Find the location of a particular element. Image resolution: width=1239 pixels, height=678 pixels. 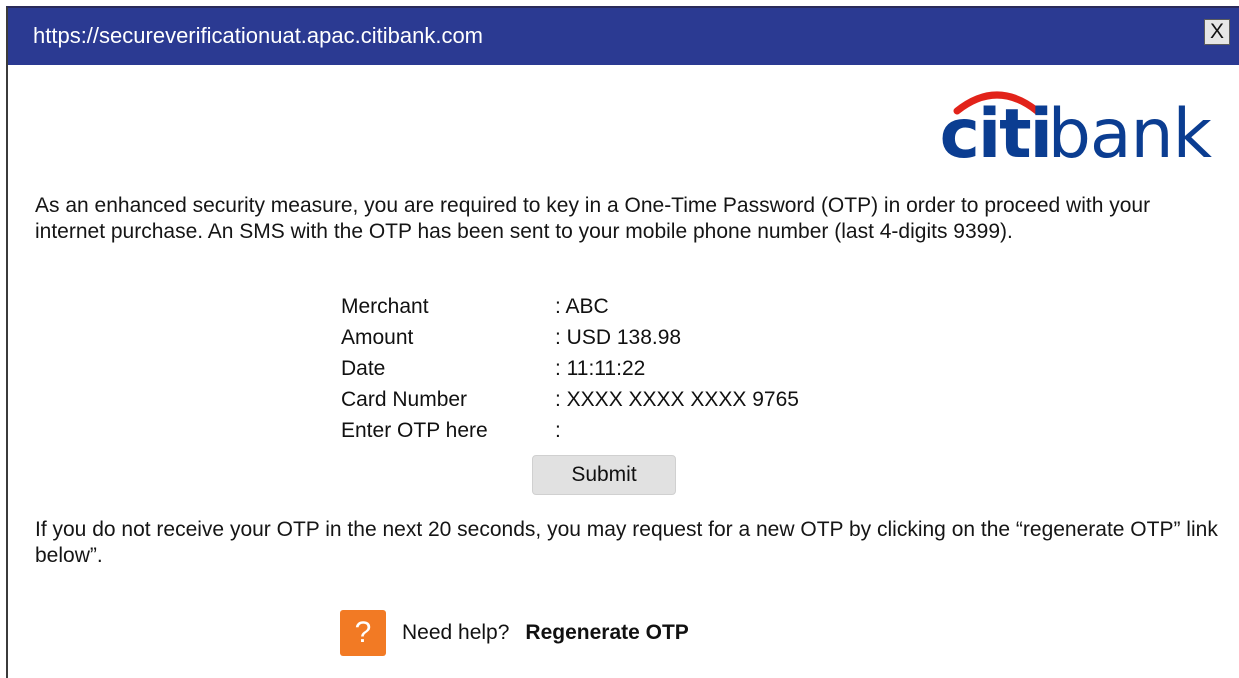

otp-label: Enter OTP here is located at coordinates (414, 430).